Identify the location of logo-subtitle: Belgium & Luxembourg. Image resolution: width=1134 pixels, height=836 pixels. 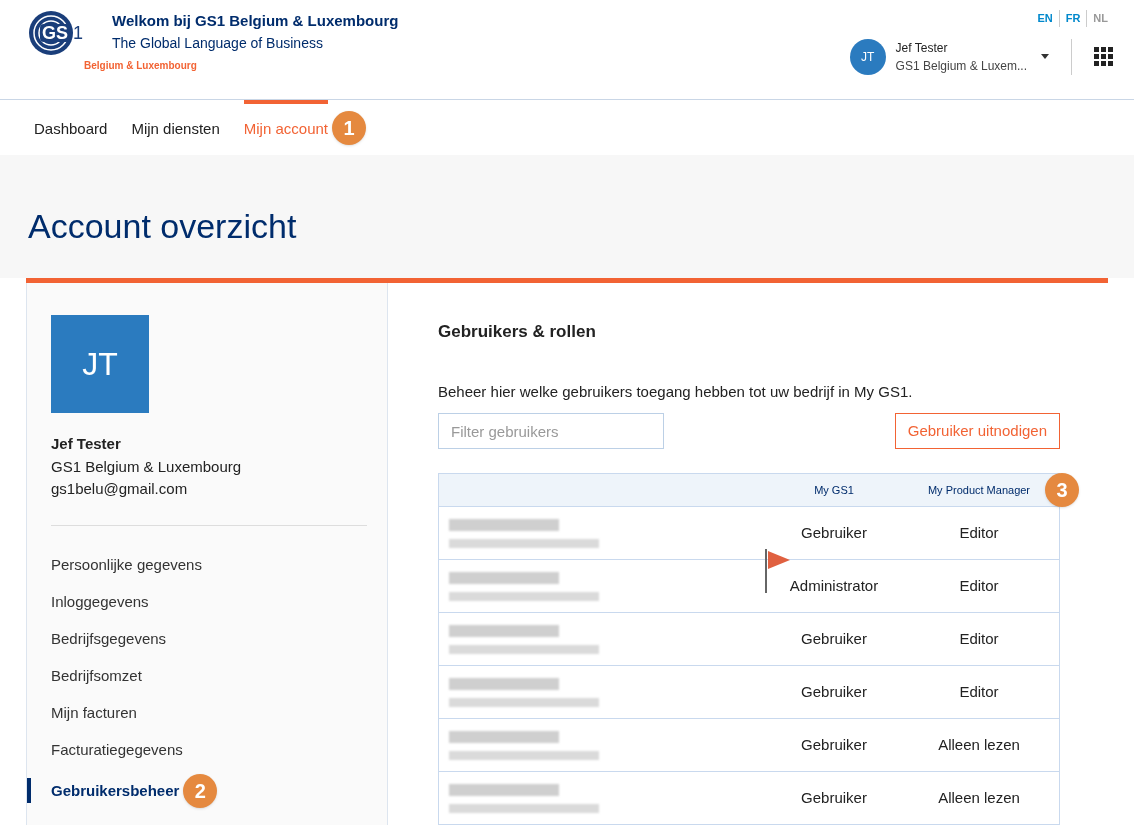
(141, 65).